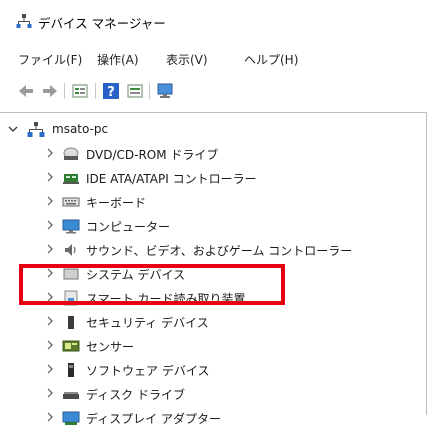 This screenshot has width=436, height=429. Describe the element at coordinates (271, 59) in the screenshot. I see `menu-help: ヘルプ(H)` at that location.